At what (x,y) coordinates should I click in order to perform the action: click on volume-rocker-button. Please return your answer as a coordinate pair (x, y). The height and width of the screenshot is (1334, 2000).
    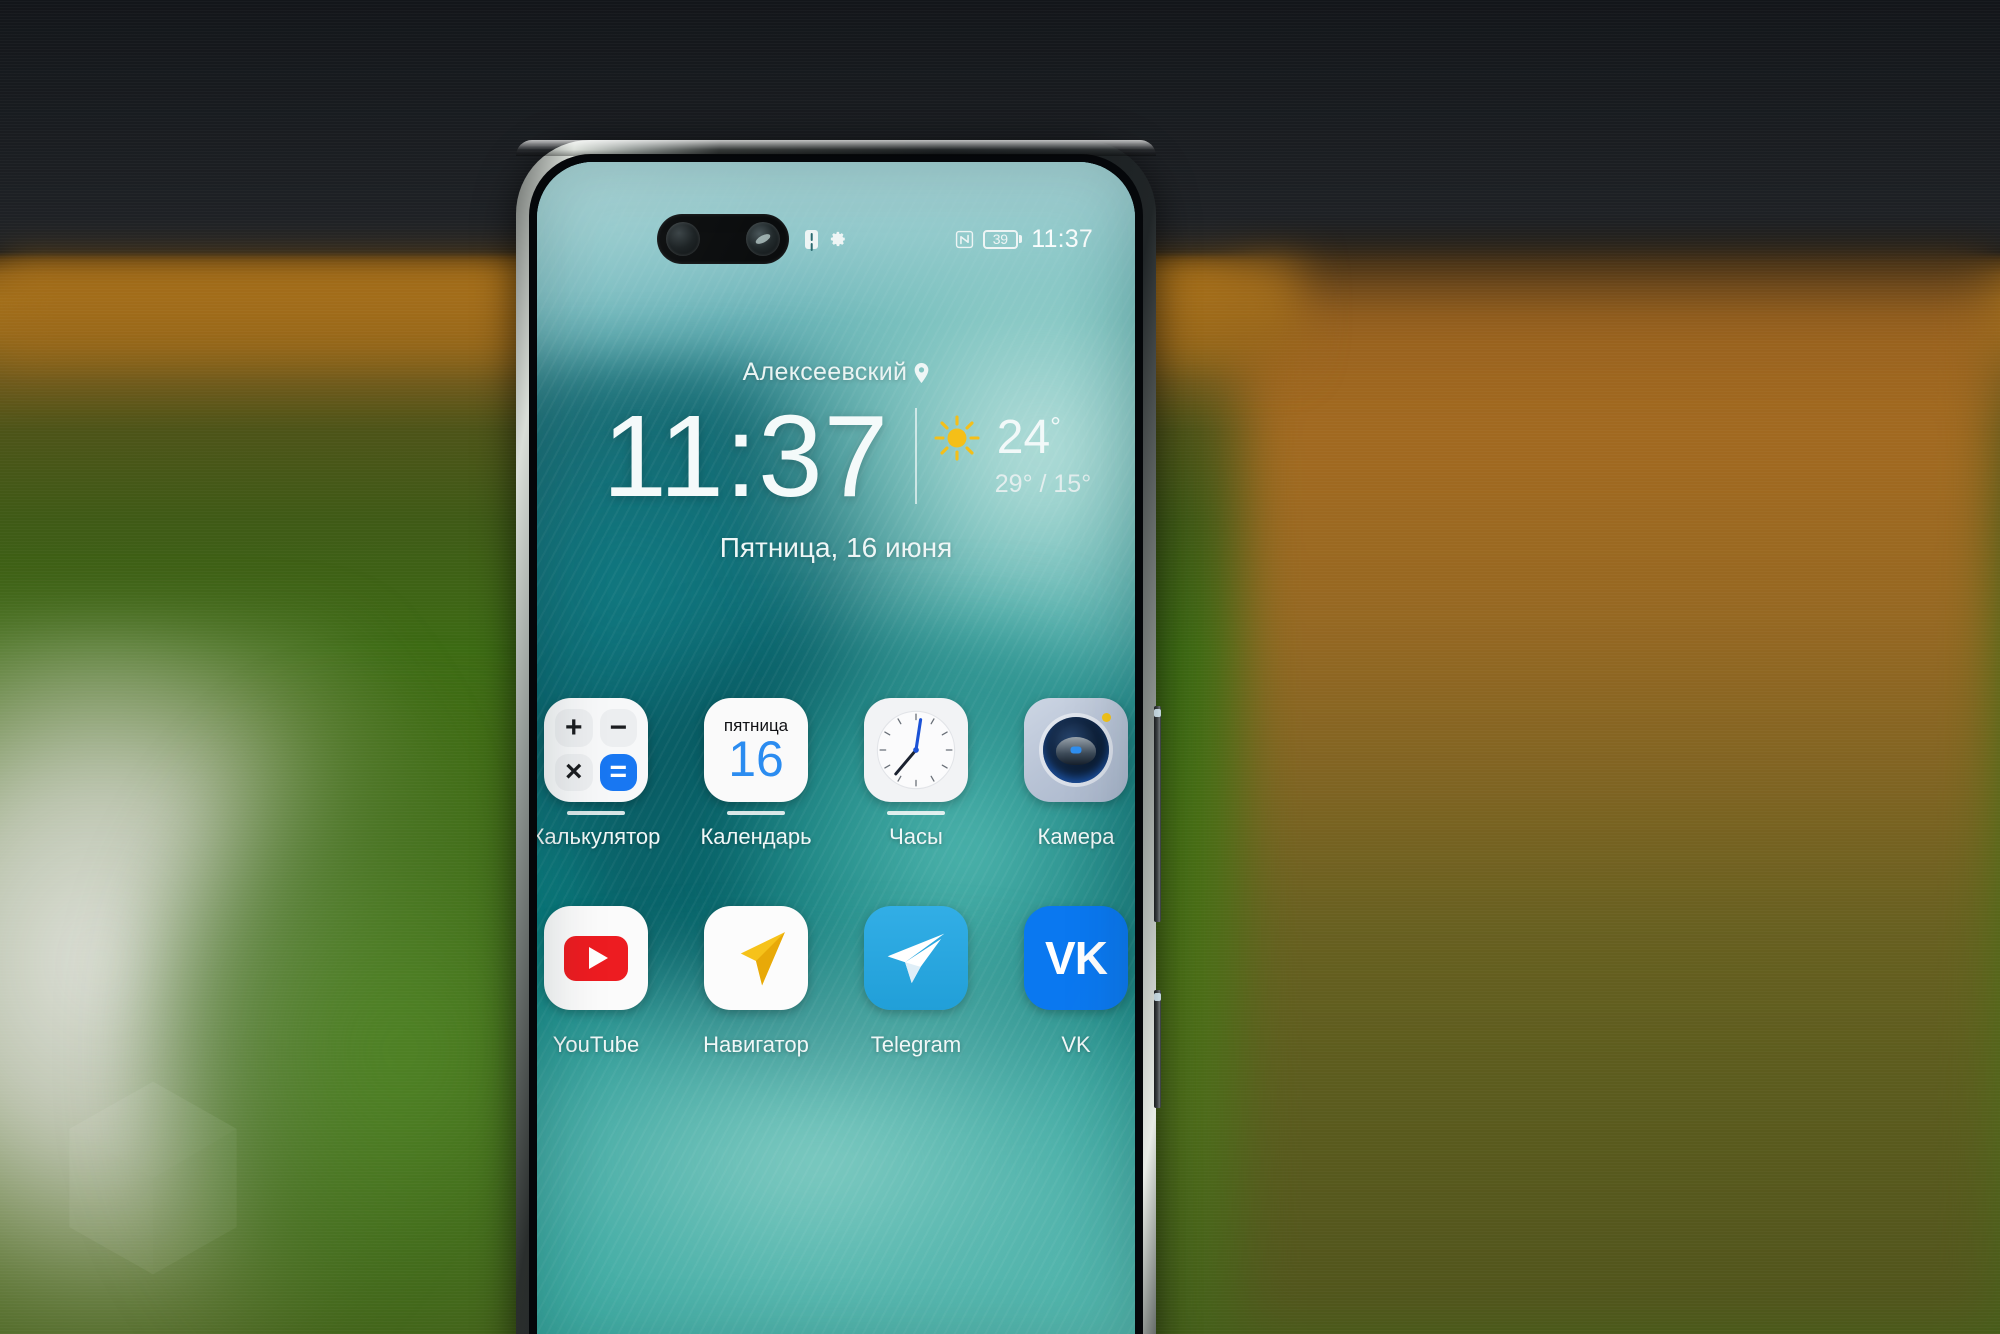
    Looking at the image, I should click on (1157, 814).